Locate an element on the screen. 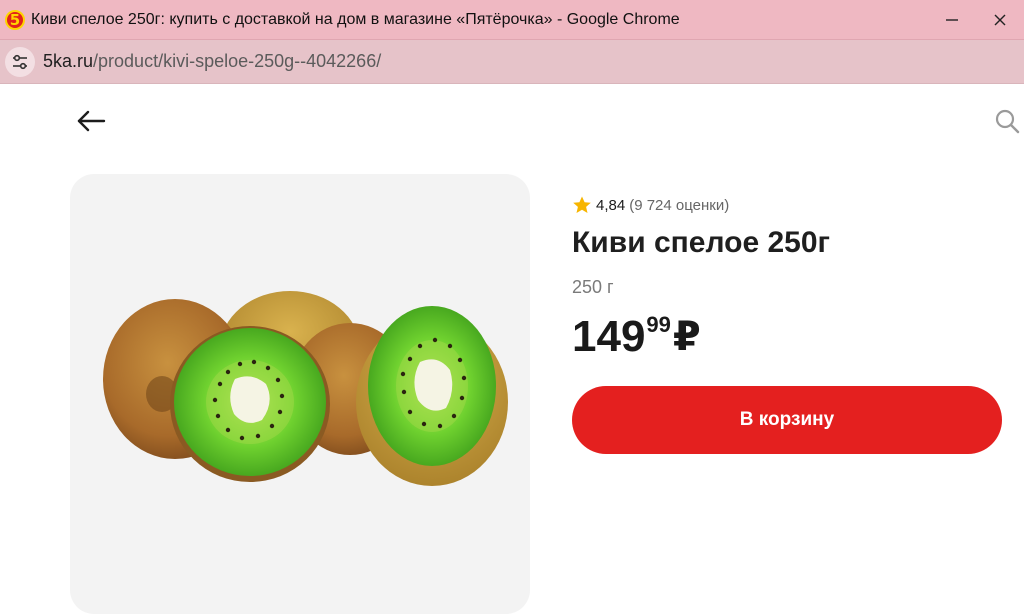 The width and height of the screenshot is (1024, 614). star-icon is located at coordinates (582, 204).